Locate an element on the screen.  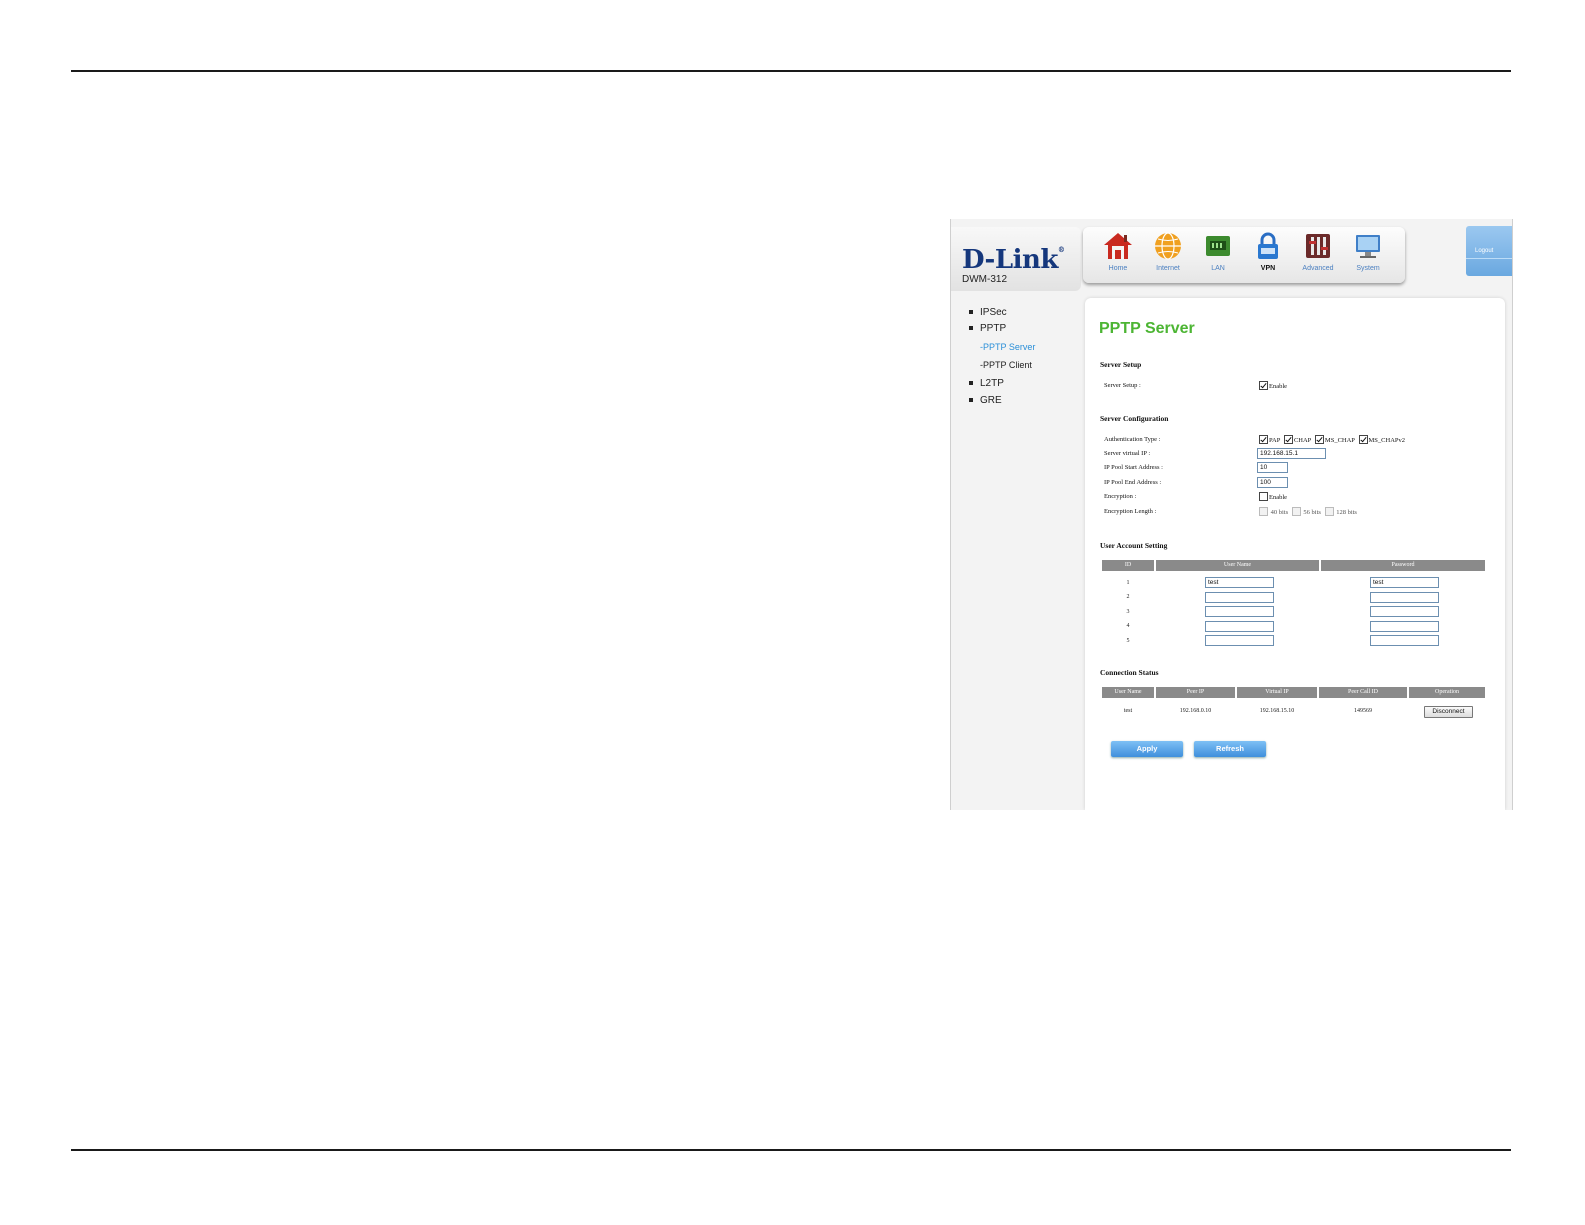
nav-lan: LAN is located at coordinates (1218, 256).